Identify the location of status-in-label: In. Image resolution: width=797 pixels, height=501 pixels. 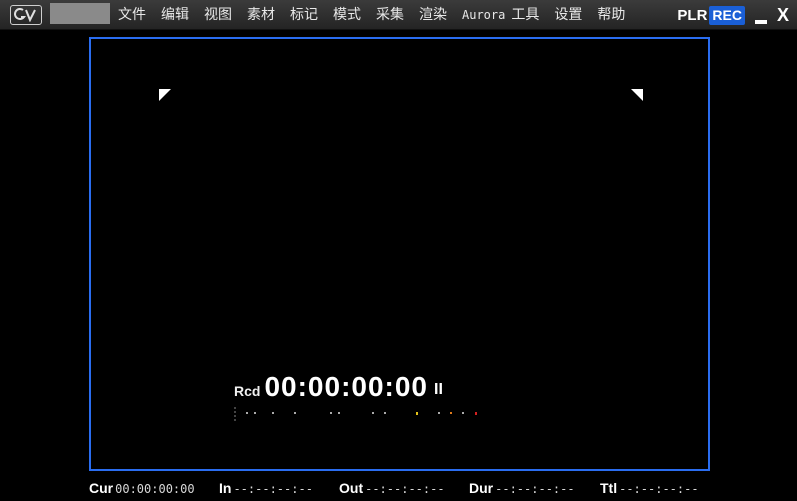
(225, 488).